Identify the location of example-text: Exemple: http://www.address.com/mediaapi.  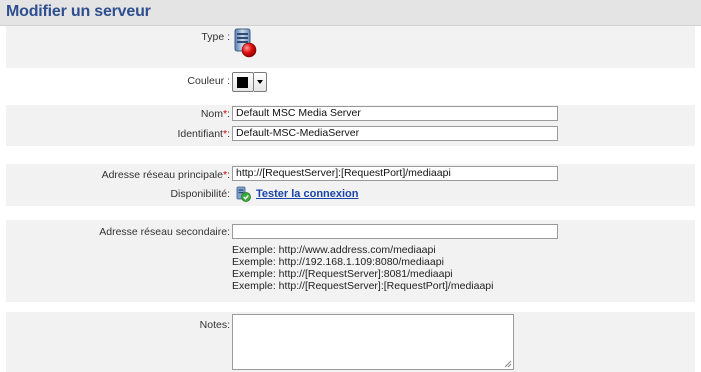
(334, 250).